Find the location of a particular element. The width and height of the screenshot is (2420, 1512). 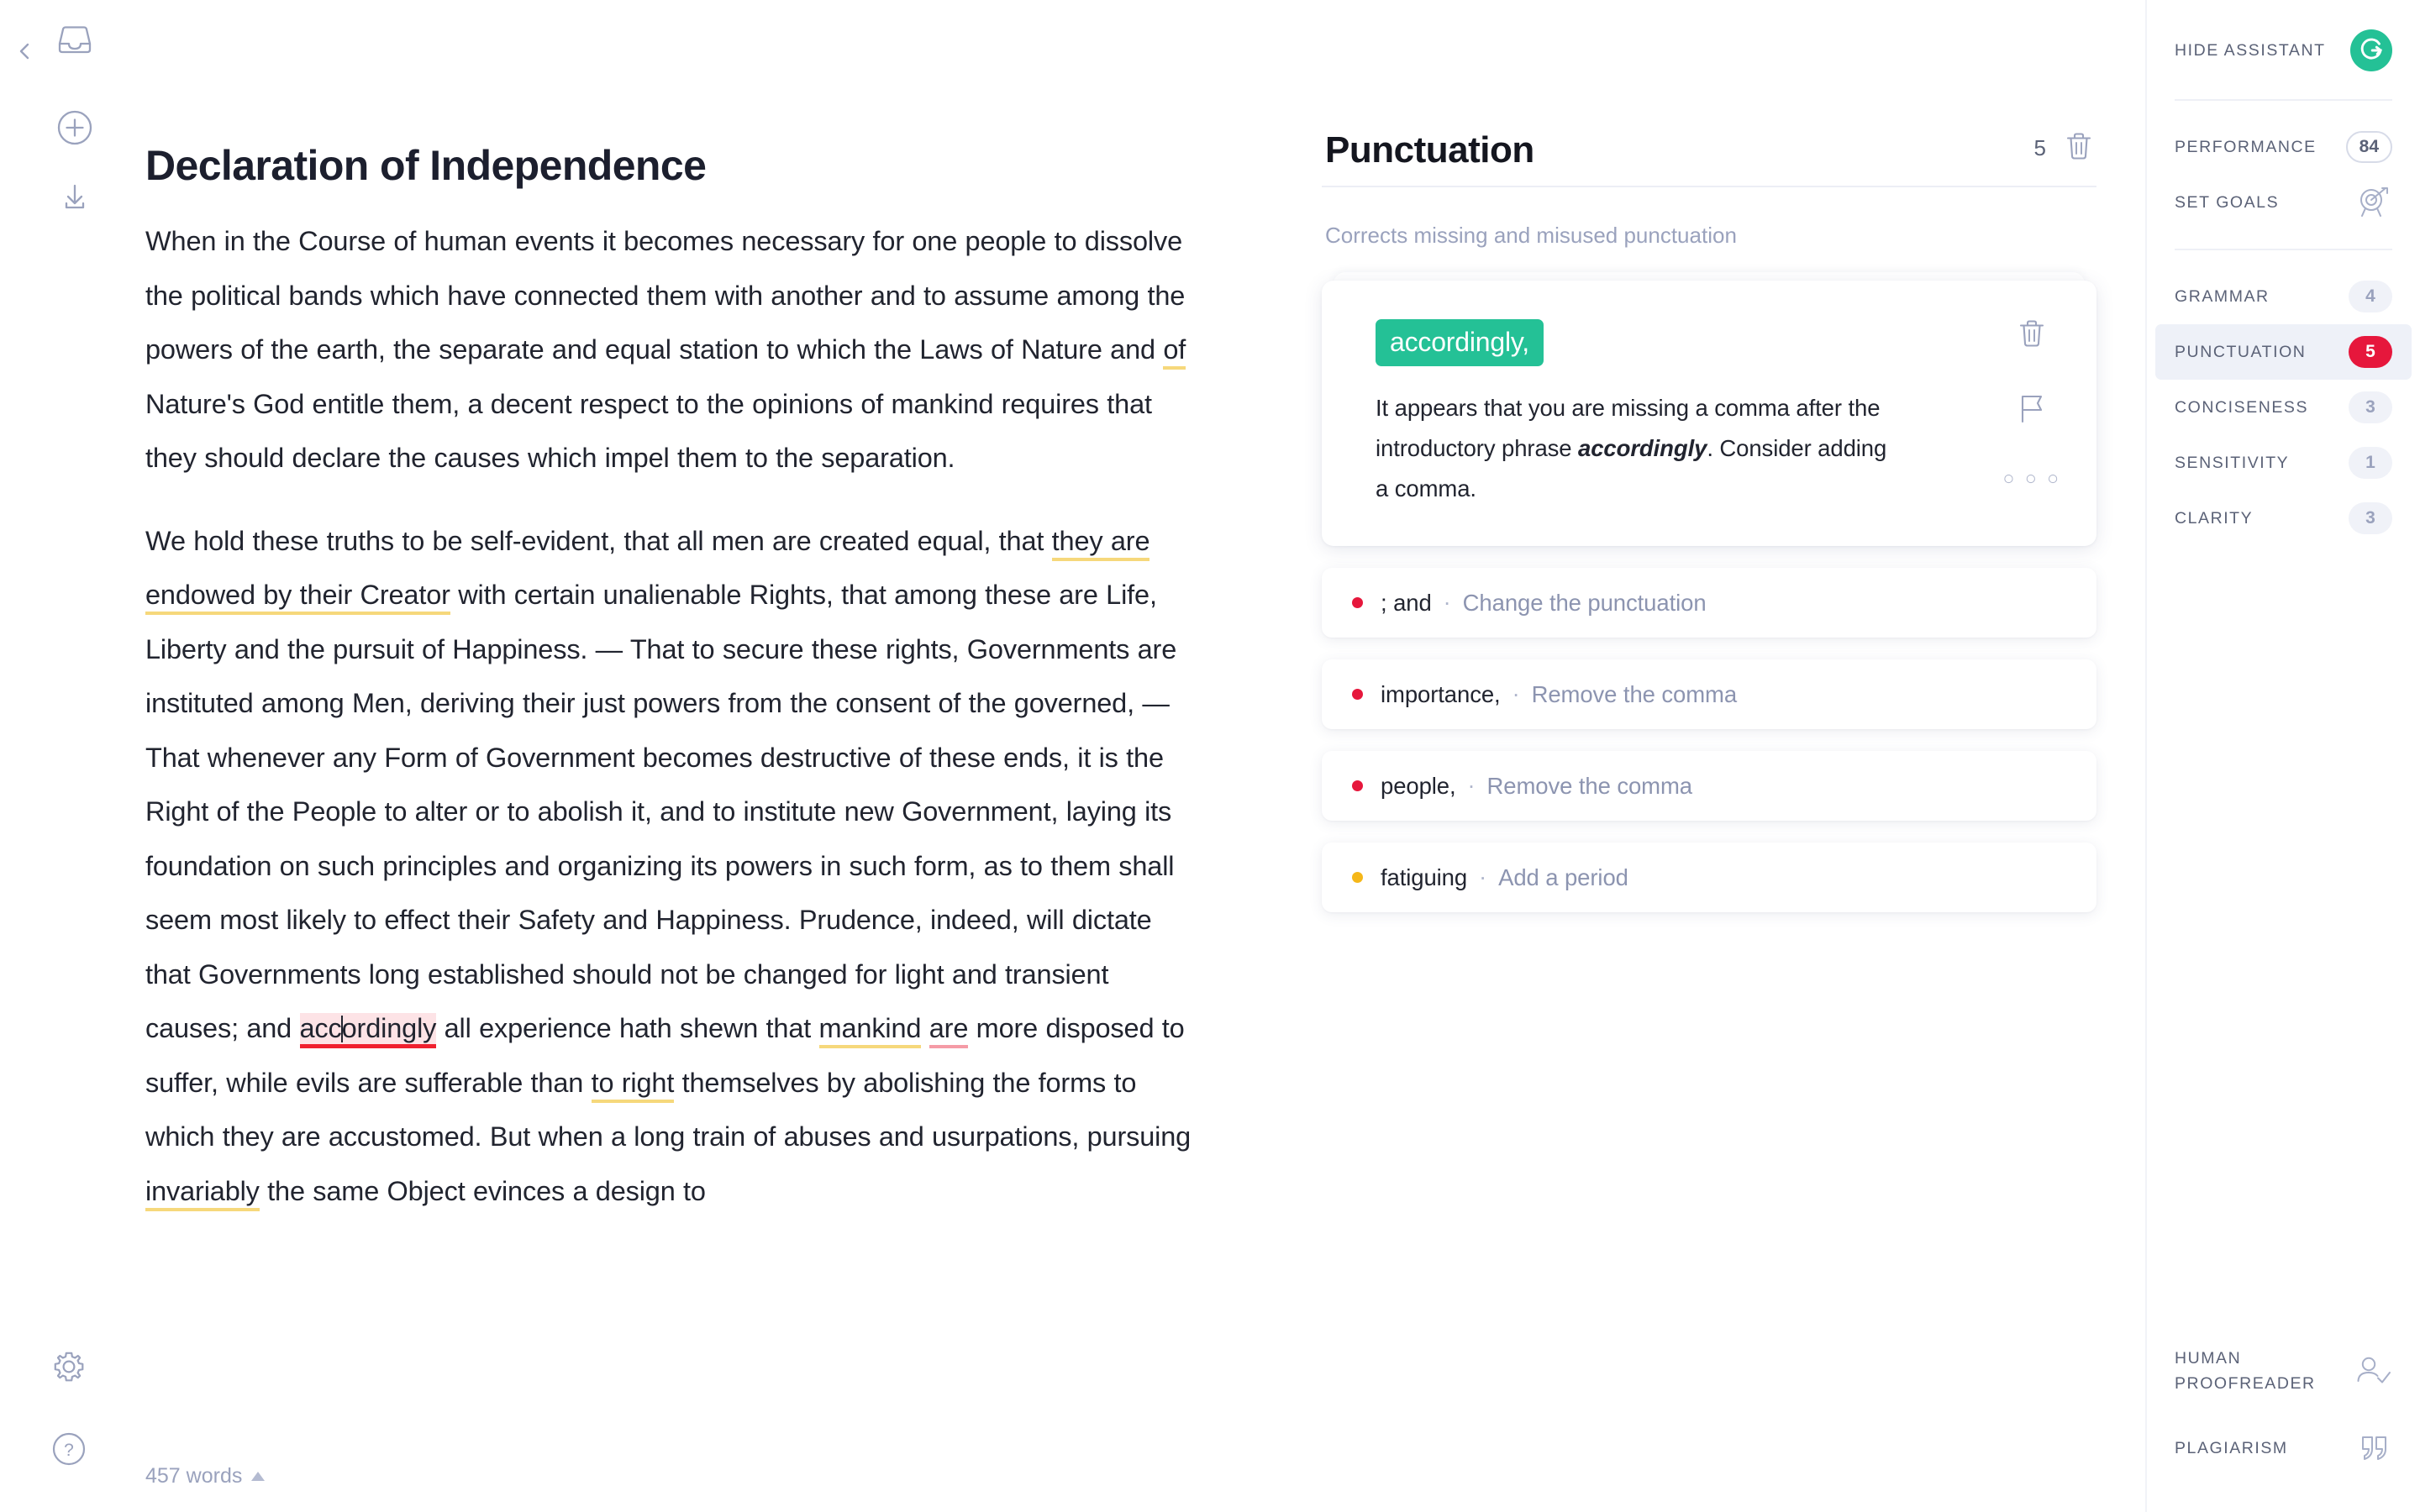

hide-assistant-label: HIDE ASSISTANT is located at coordinates (2250, 50).